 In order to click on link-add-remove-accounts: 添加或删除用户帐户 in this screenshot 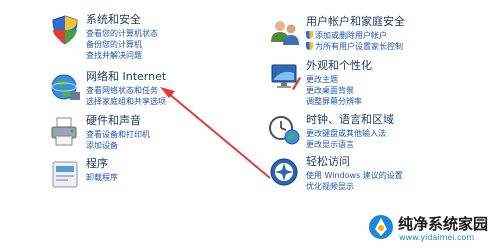, I will do `click(354, 35)`.